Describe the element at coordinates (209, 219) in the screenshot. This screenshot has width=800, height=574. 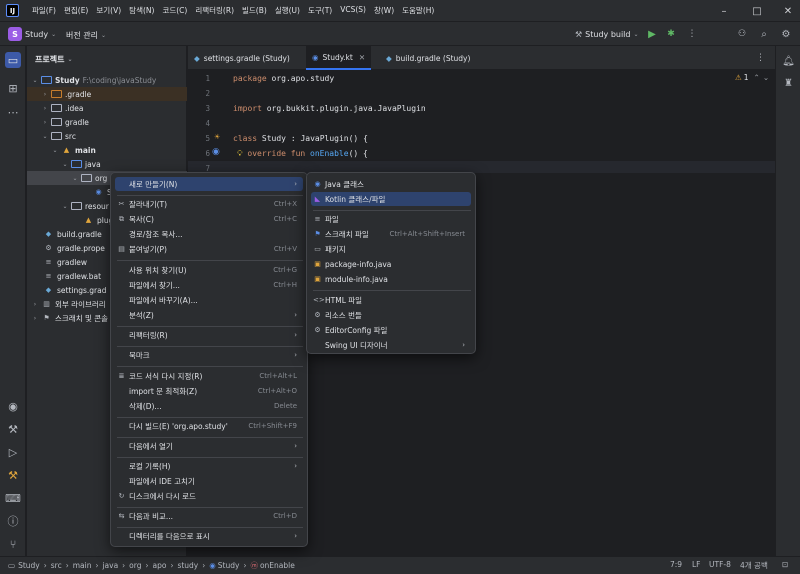
I see `menu-item-copy: ⧉ 복사(C) Ctrl+C` at that location.